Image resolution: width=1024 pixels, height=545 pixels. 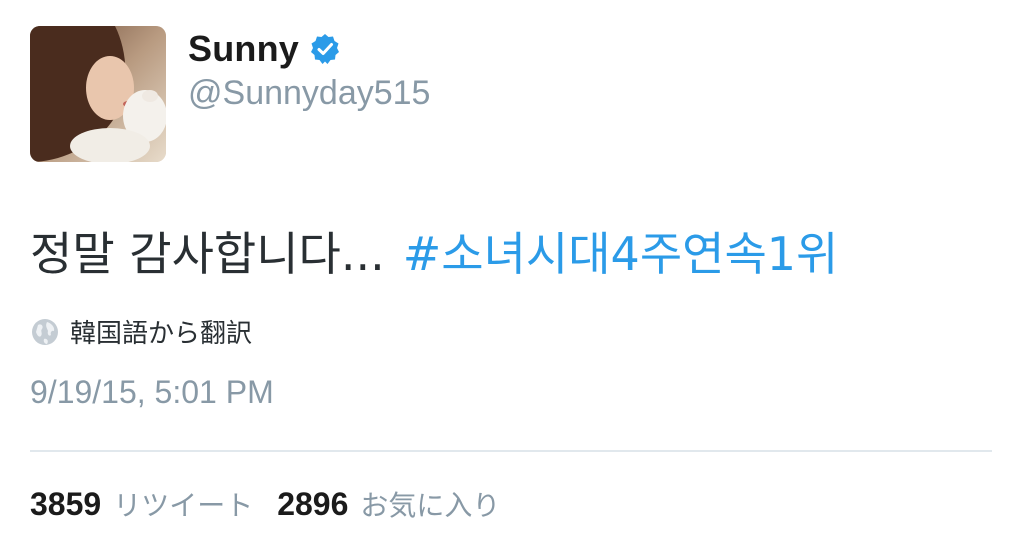 I want to click on name-row: Sunny, so click(x=264, y=49).